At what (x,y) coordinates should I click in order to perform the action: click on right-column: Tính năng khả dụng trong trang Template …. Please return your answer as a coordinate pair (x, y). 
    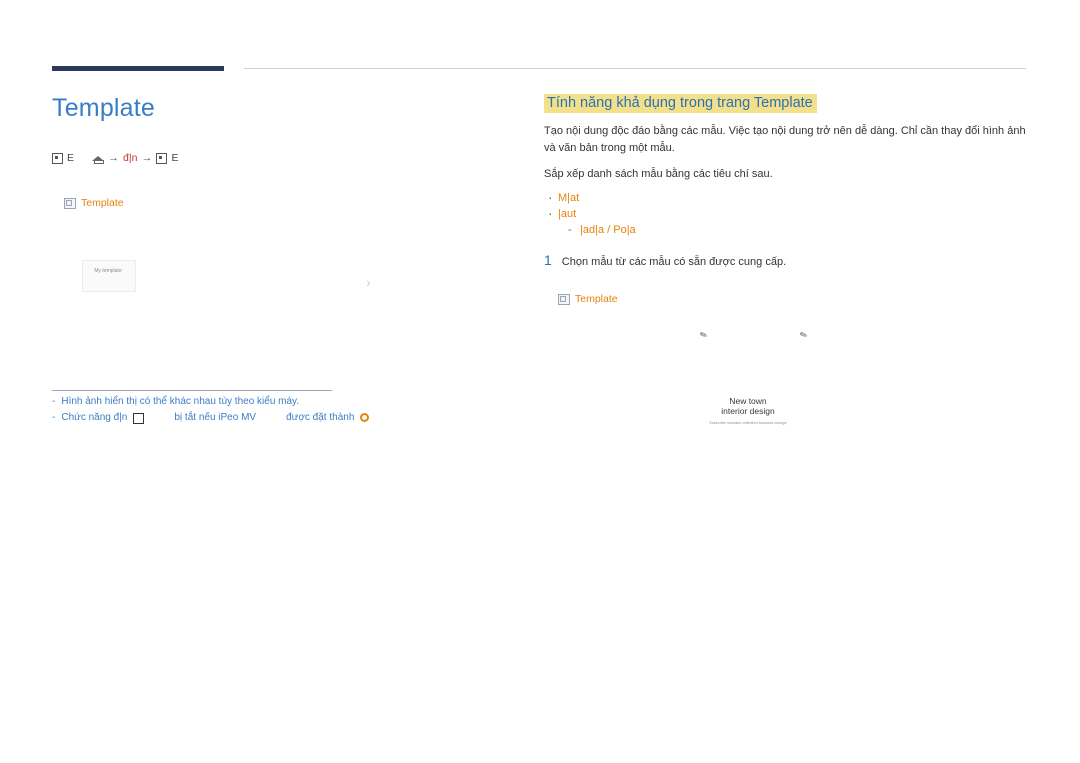
    Looking at the image, I should click on (785, 181).